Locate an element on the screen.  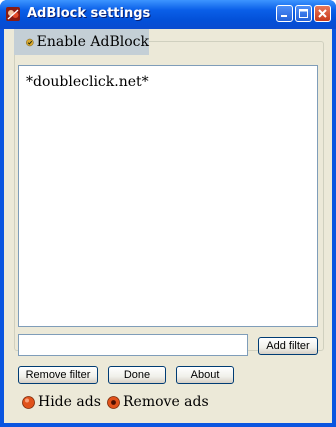
maximize-icon is located at coordinates (303, 13).